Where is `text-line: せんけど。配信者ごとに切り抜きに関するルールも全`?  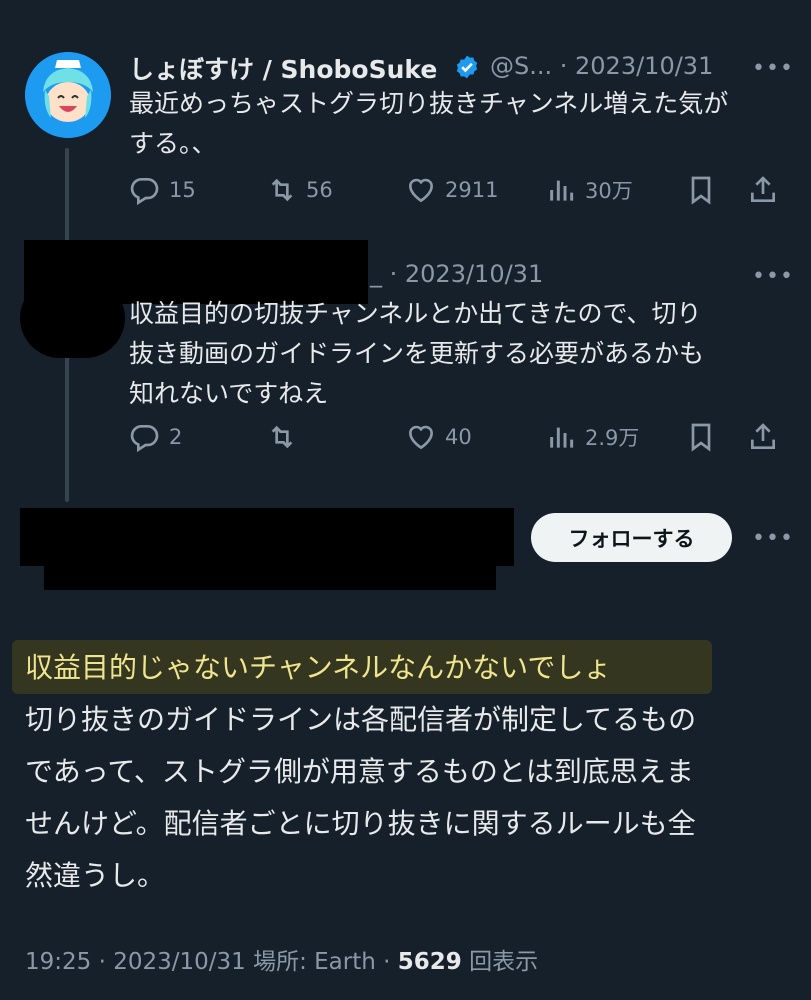 text-line: せんけど。配信者ごとに切り抜きに関するルールも全 is located at coordinates (360, 823).